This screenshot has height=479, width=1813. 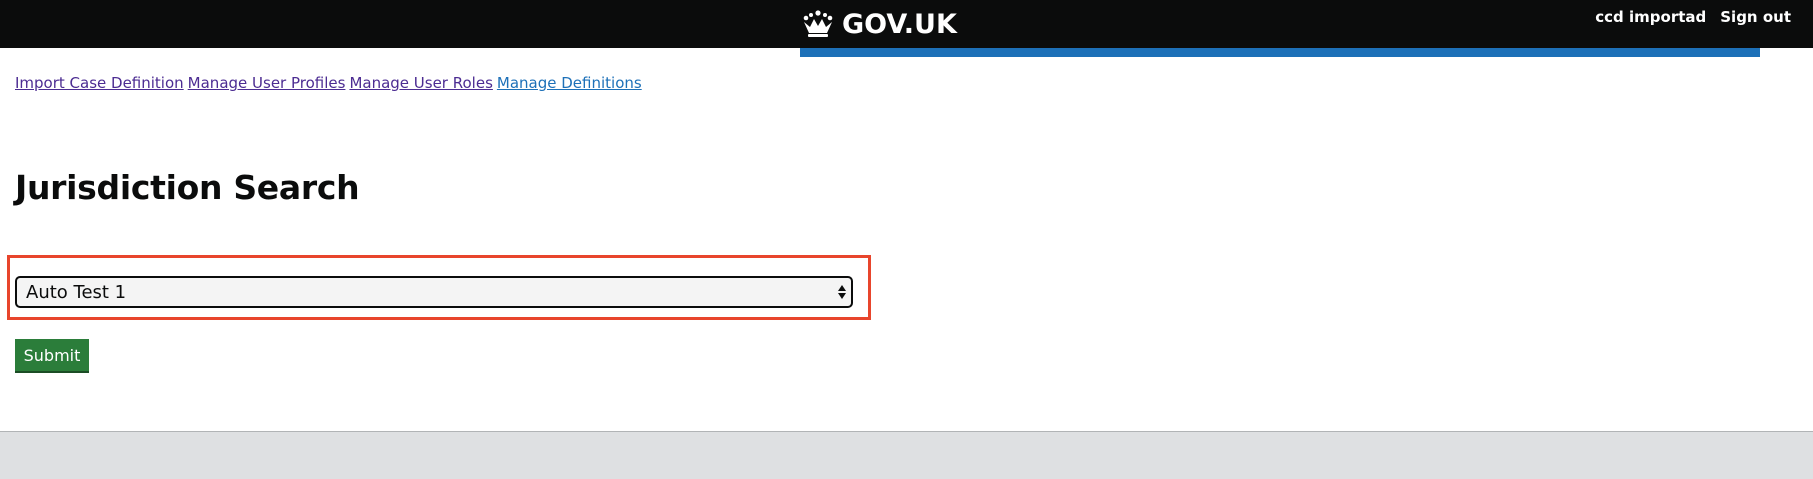 What do you see at coordinates (899, 24) in the screenshot?
I see `logo-text: GOV.UK` at bounding box center [899, 24].